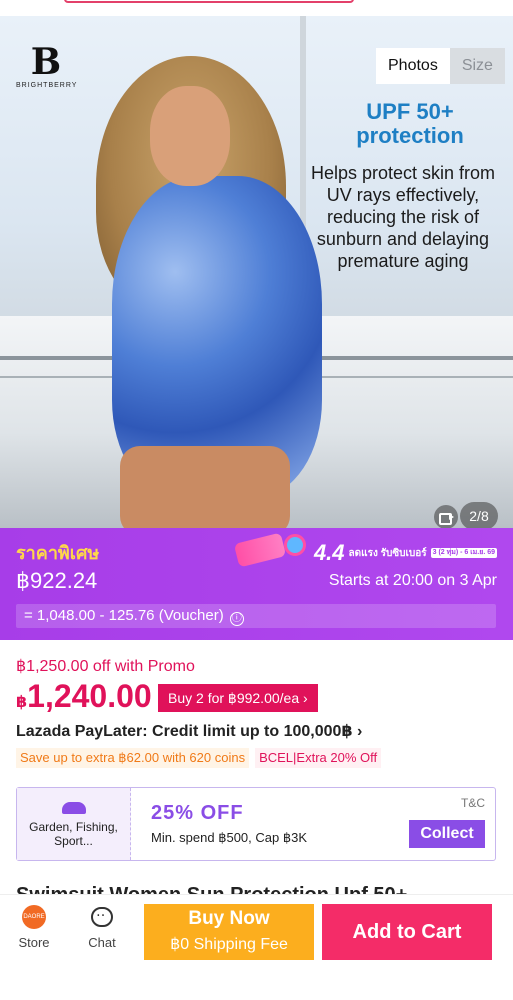 The height and width of the screenshot is (1000, 513). I want to click on model-legs, so click(205, 487).